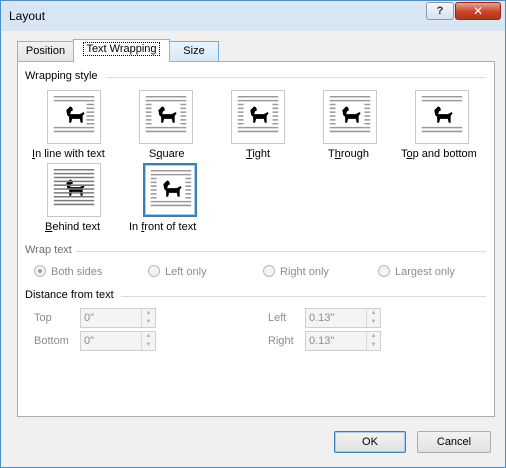 This screenshot has width=506, height=468. I want to click on help-button: ?, so click(440, 11).